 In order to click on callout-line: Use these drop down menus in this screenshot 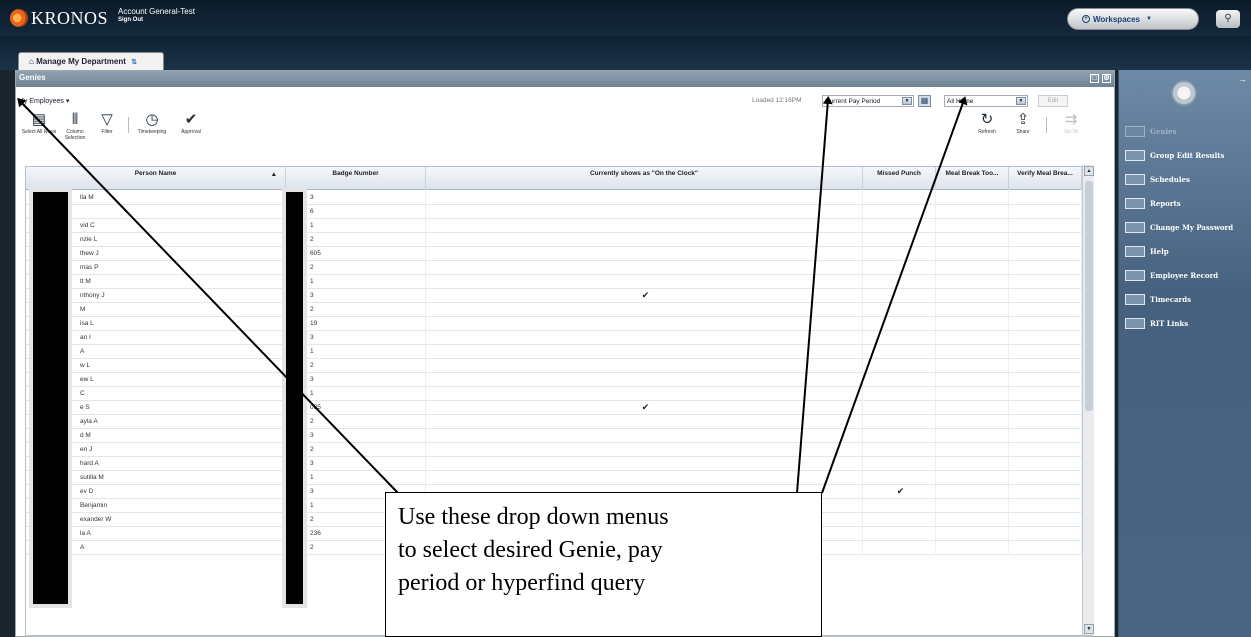, I will do `click(533, 517)`.